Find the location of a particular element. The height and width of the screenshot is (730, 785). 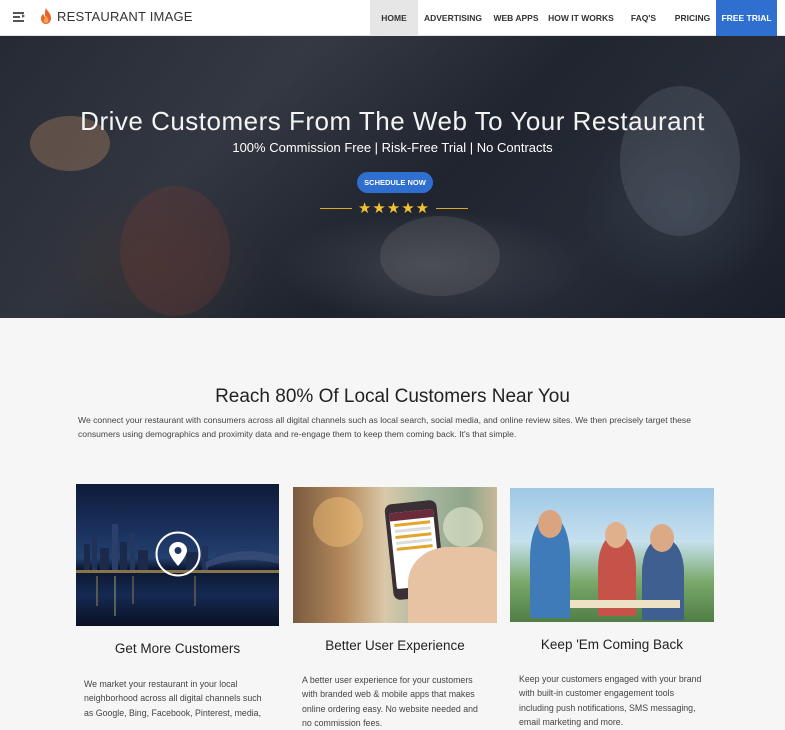

nav-advertising: ADVERTISING is located at coordinates (453, 18).